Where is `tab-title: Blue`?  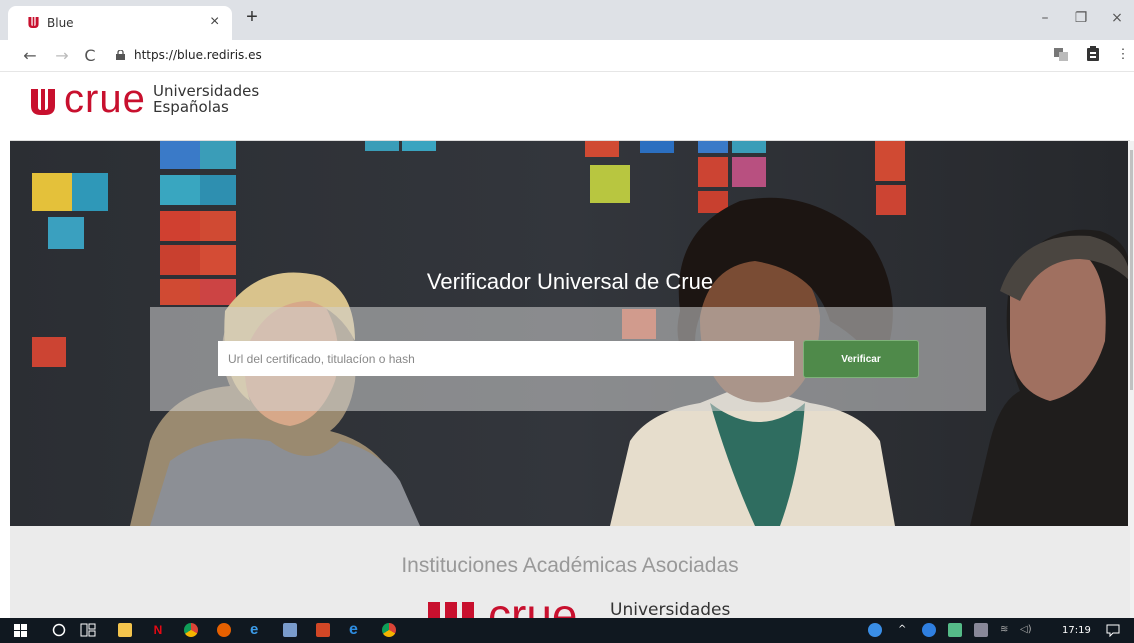 tab-title: Blue is located at coordinates (60, 23).